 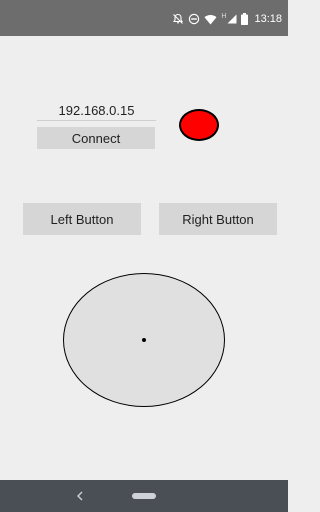 I want to click on chevron-left-icon, so click(x=80, y=496).